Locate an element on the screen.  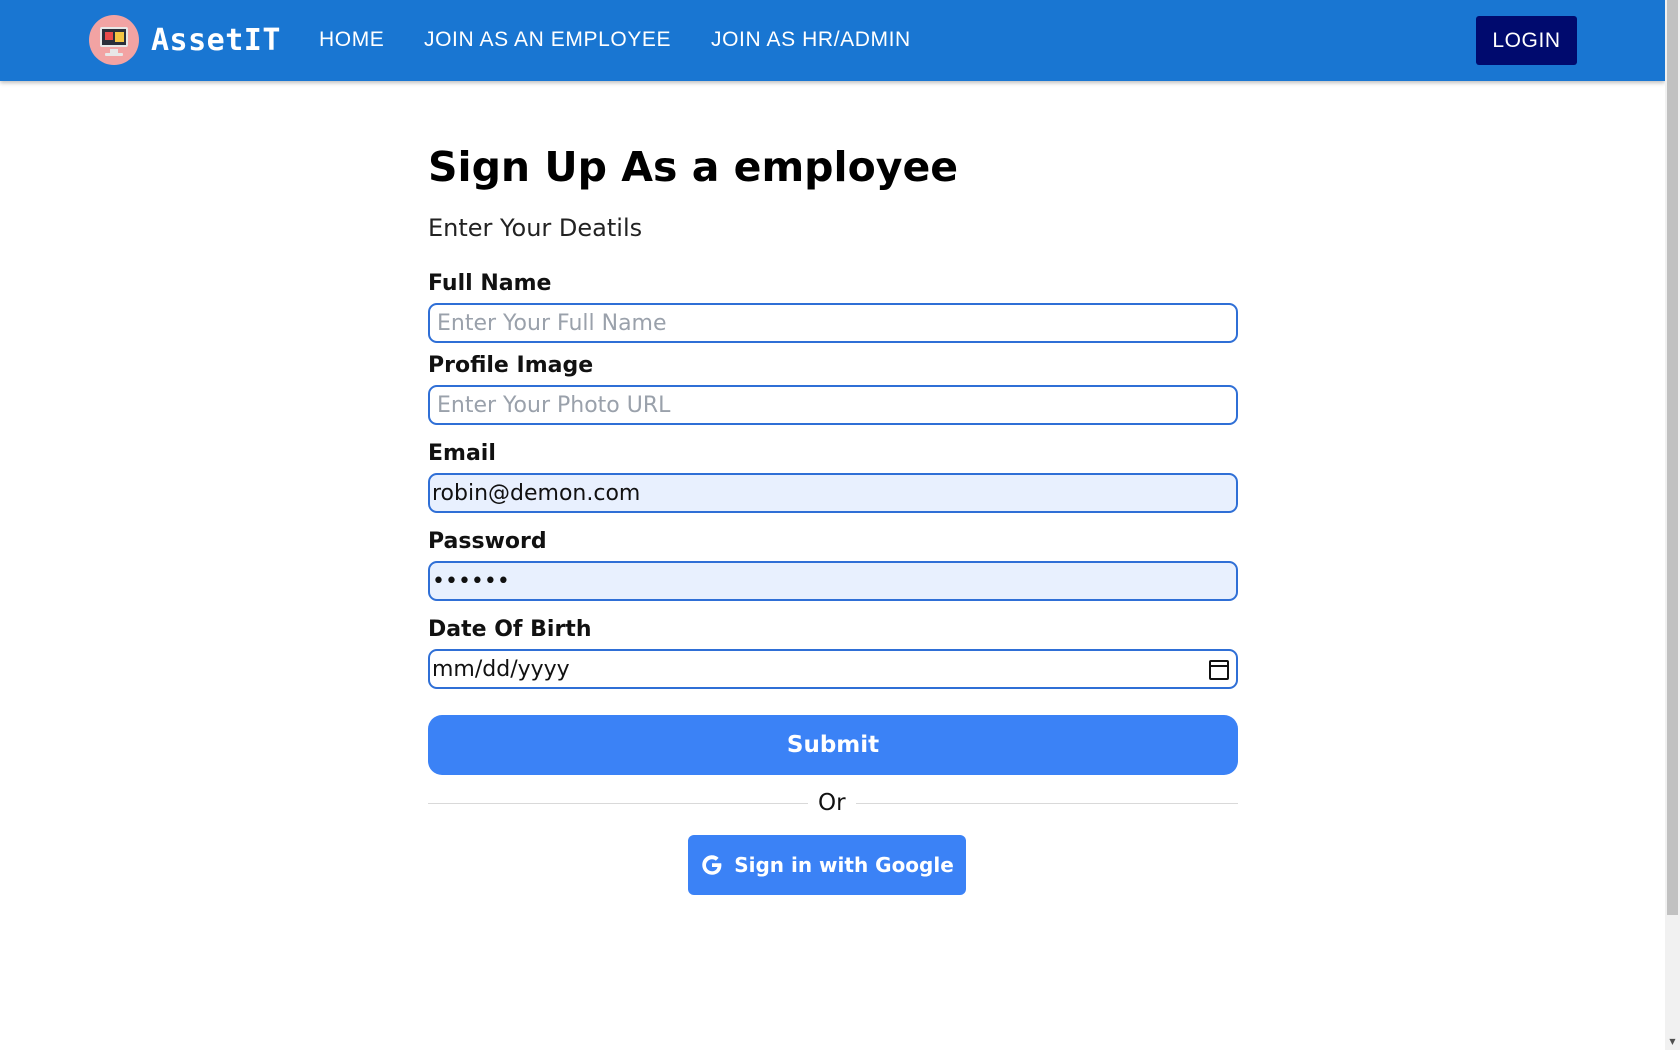
google-signin-label: Sign in with Google is located at coordinates (844, 865).